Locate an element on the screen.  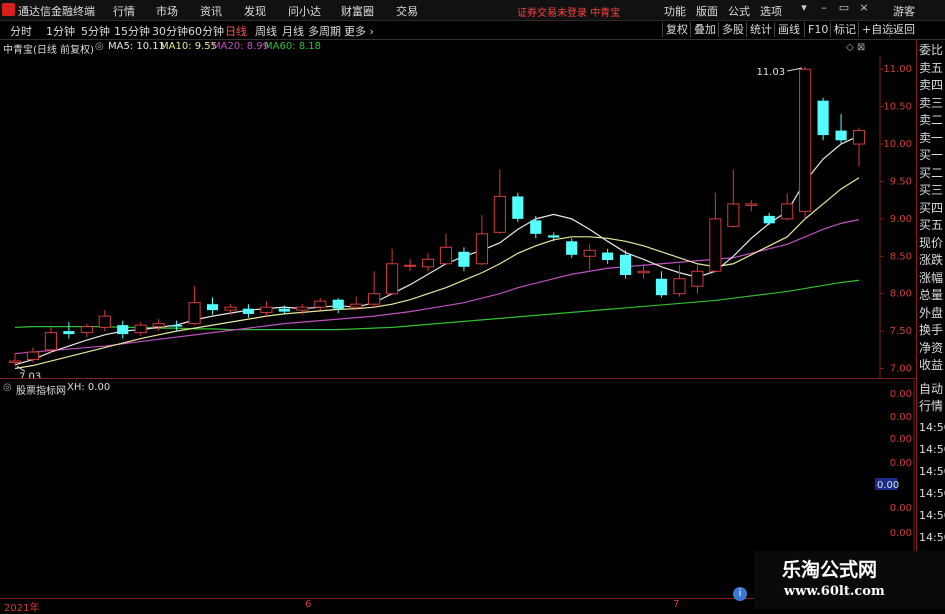
period-more: 更多 › is located at coordinates (359, 31).